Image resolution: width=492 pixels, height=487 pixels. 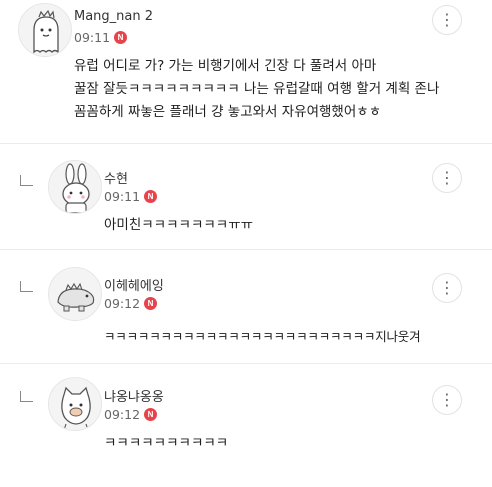 I want to click on rabbit-character-icon, so click(x=75, y=187).